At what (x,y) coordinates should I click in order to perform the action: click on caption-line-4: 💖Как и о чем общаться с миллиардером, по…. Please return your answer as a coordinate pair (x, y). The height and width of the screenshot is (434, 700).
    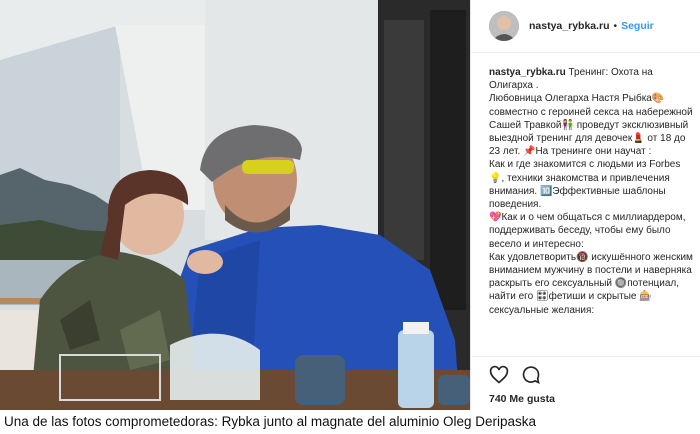
    Looking at the image, I should click on (587, 231).